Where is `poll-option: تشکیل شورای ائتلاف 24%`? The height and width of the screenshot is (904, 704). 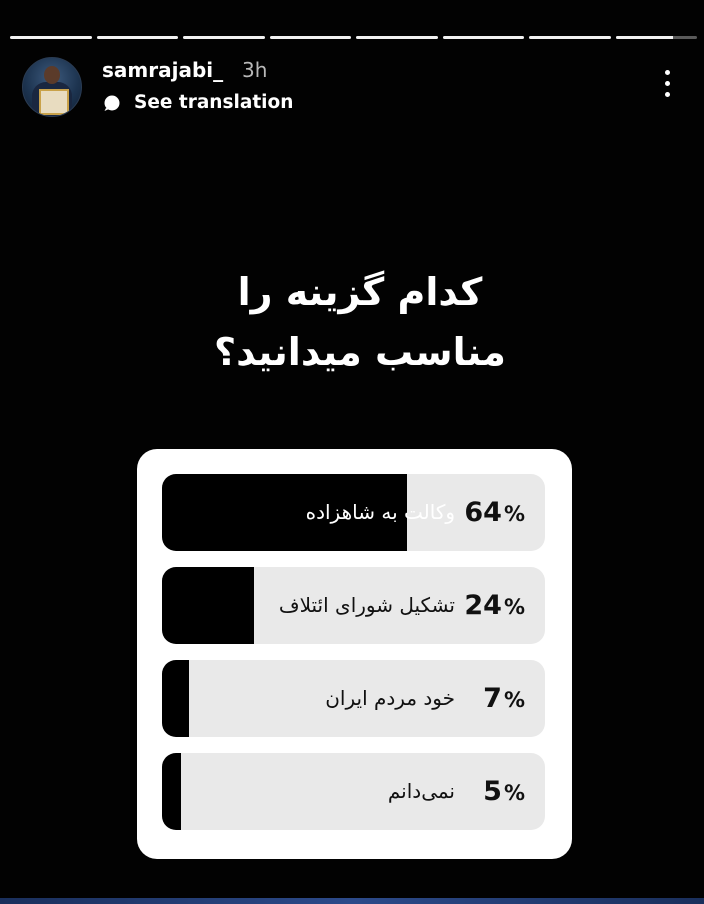 poll-option: تشکیل شورای ائتلاف 24% is located at coordinates (353, 605).